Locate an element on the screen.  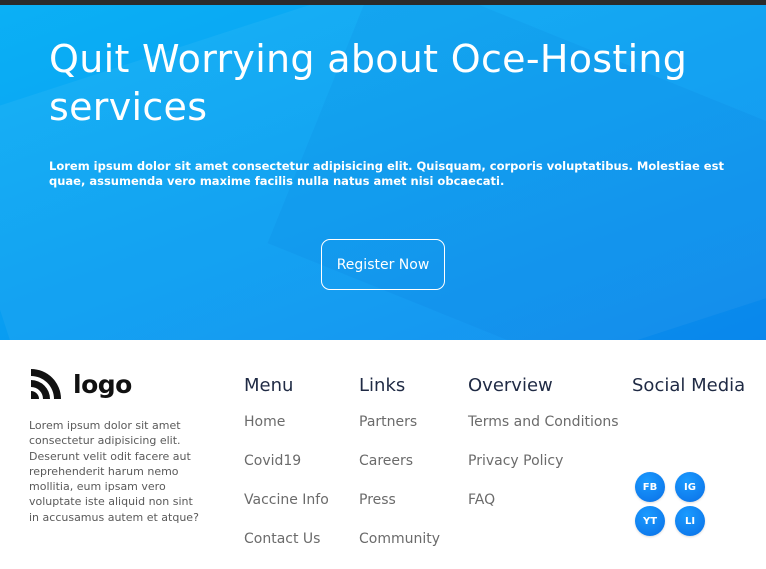
footer-link-careers: Careers is located at coordinates (386, 461).